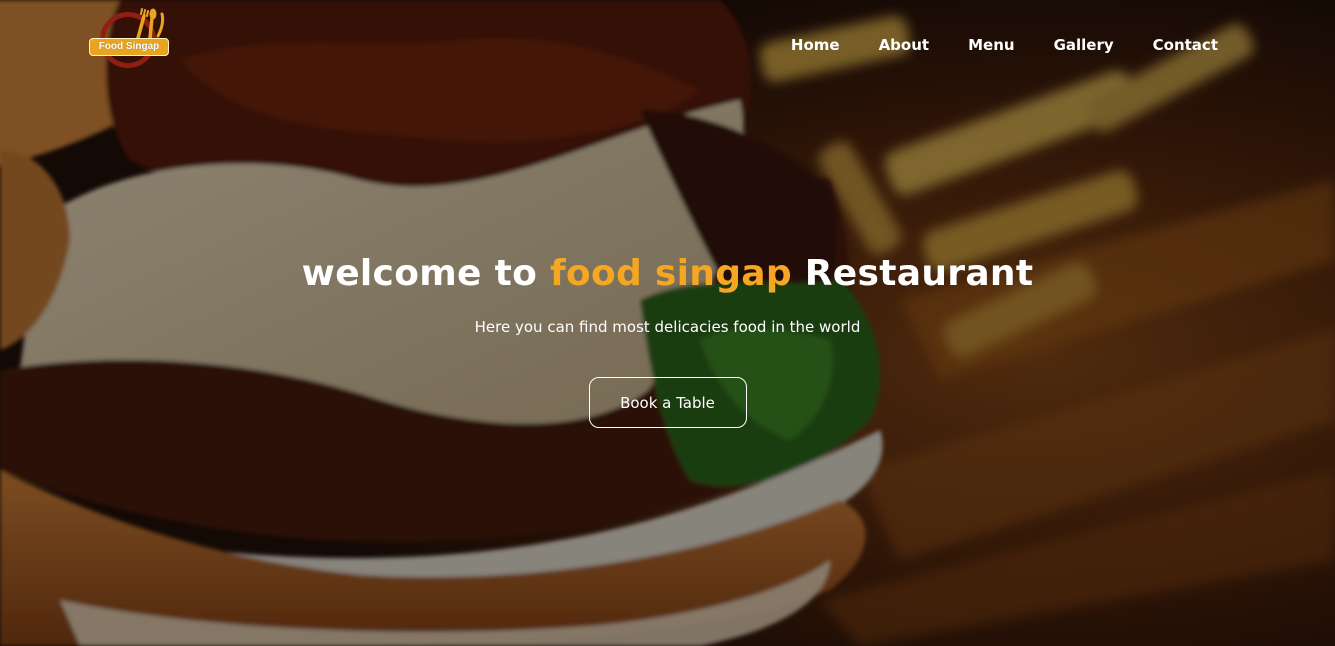 The image size is (1335, 646). Describe the element at coordinates (1084, 45) in the screenshot. I see `nav-item-gallery: Gallery` at that location.